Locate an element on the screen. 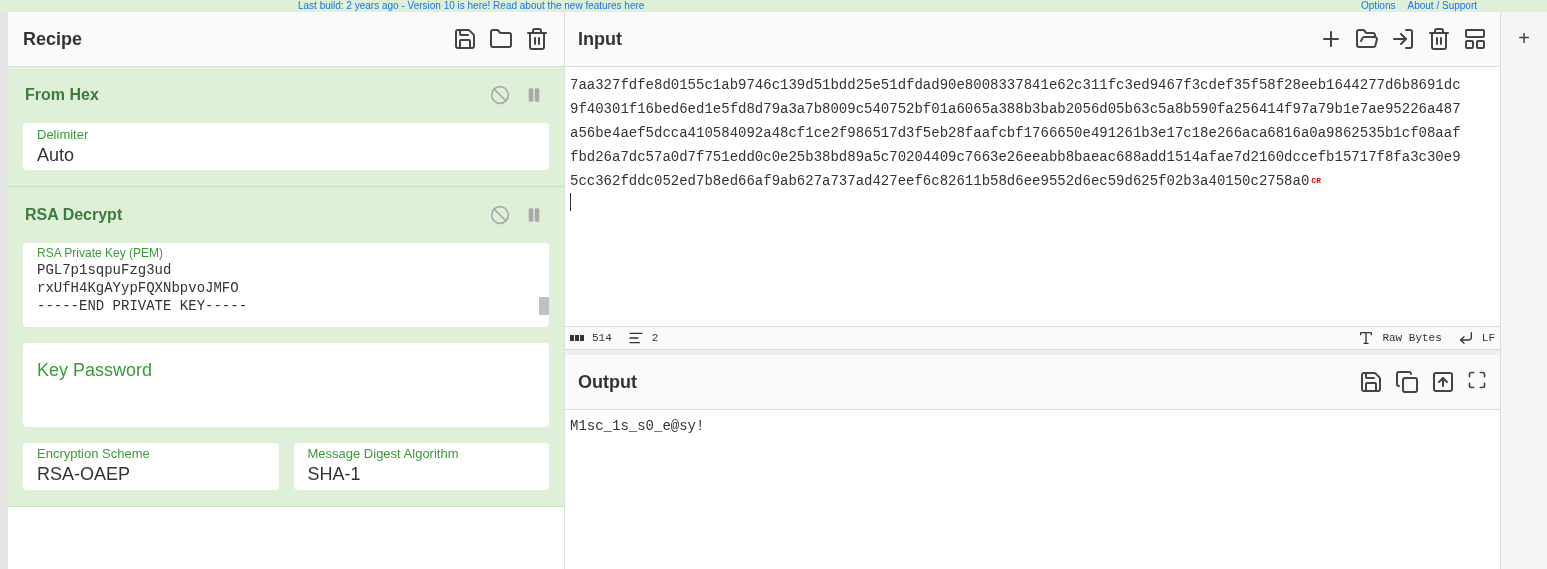 The image size is (1547, 569). options-link: Options is located at coordinates (1378, 6).